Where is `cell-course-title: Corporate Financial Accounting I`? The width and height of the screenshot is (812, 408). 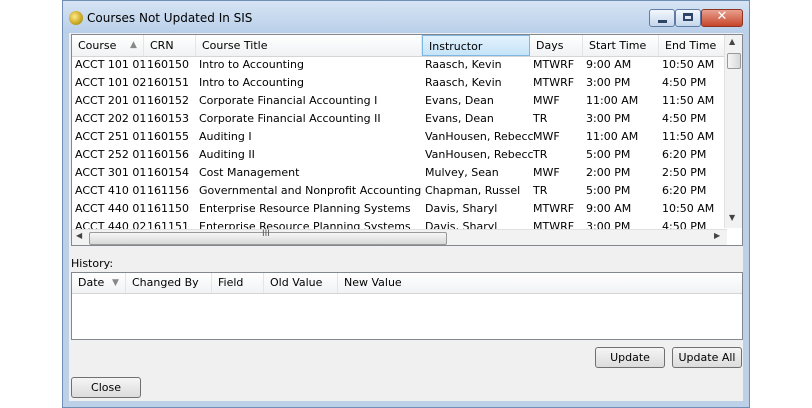
cell-course-title: Corporate Financial Accounting I is located at coordinates (288, 100).